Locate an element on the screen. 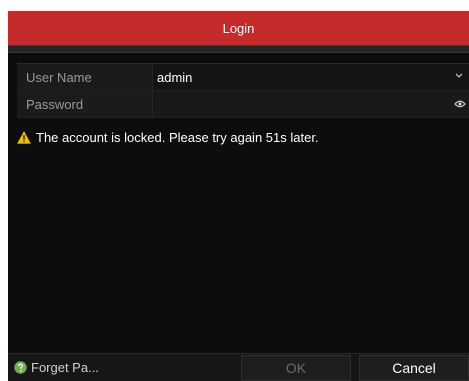  dialog-title: Login is located at coordinates (238, 28).